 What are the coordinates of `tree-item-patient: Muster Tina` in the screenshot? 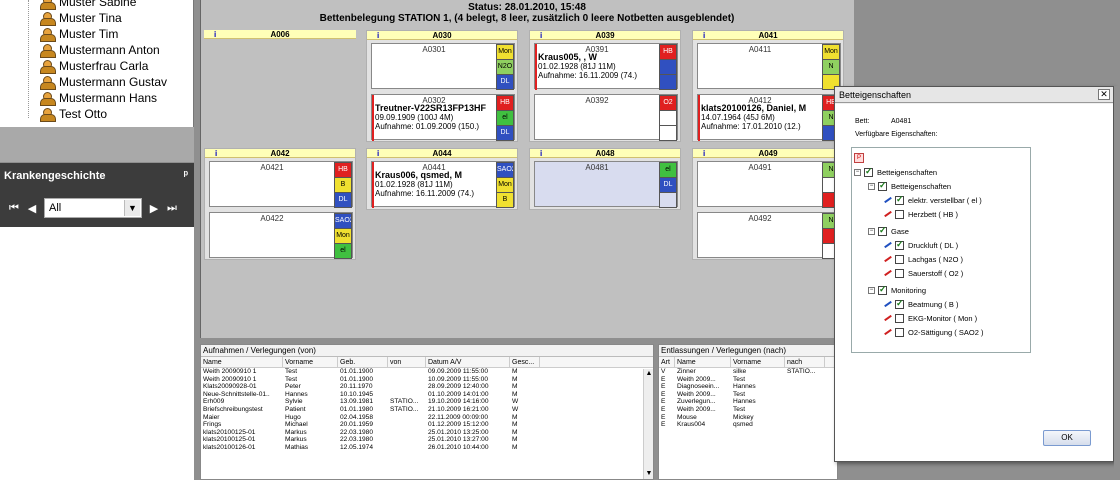 It's located at (81, 18).